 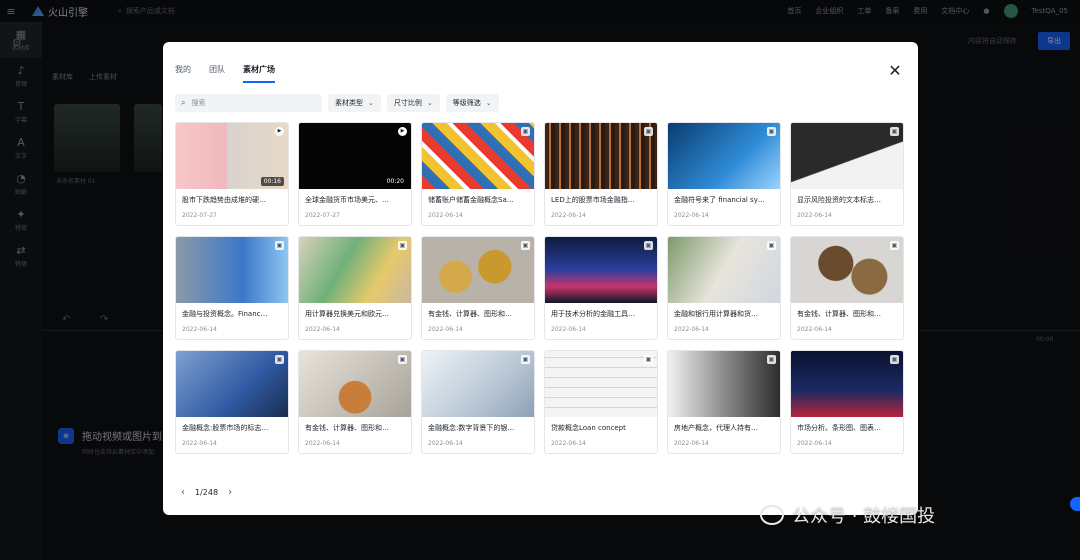 What do you see at coordinates (217, 73) in the screenshot?
I see `tab-team: 团队` at bounding box center [217, 73].